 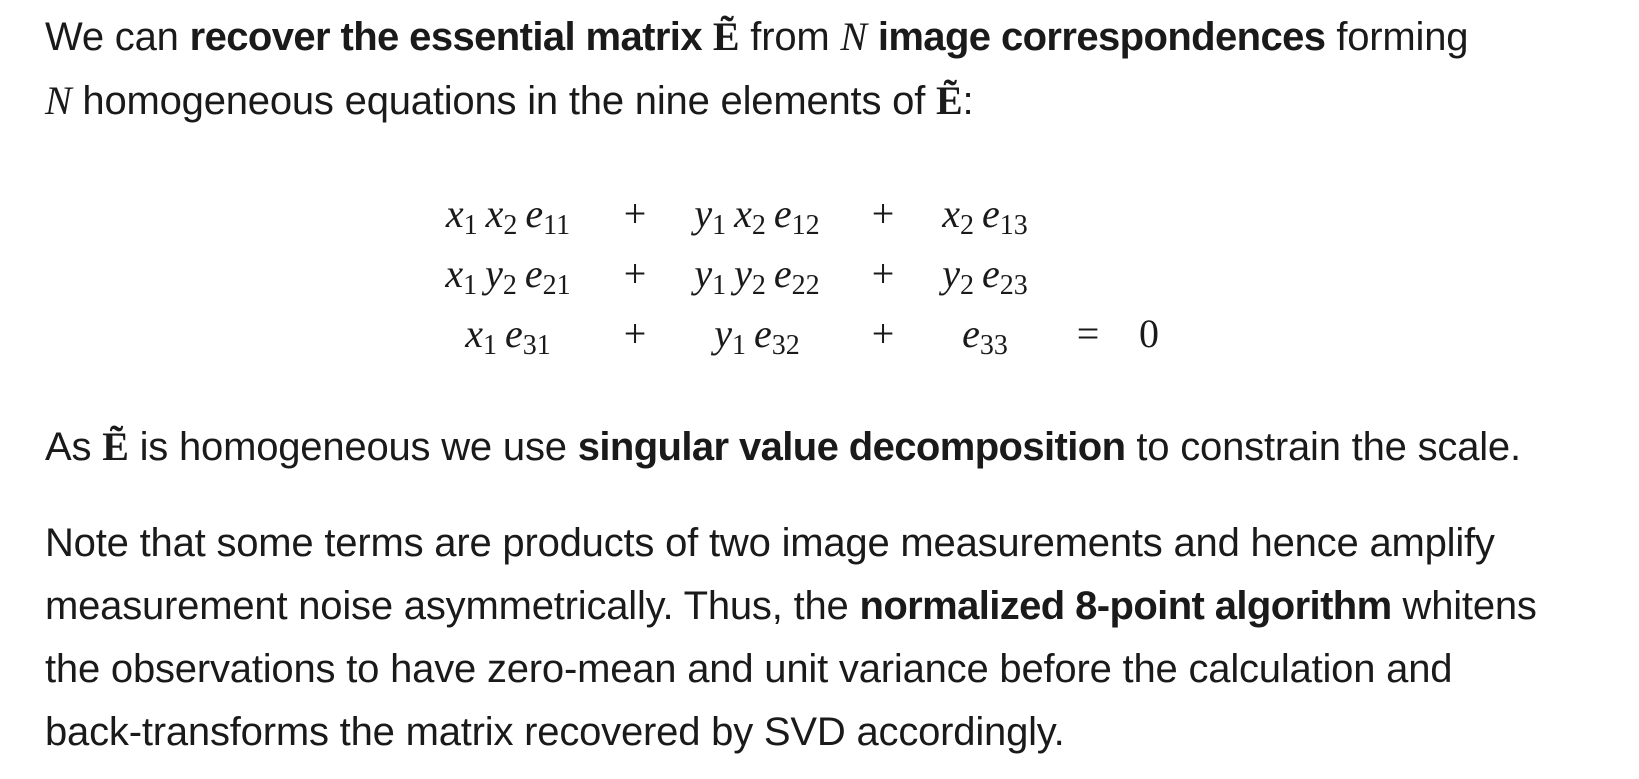 I want to click on equation-term: x2 e13, so click(x=985, y=216).